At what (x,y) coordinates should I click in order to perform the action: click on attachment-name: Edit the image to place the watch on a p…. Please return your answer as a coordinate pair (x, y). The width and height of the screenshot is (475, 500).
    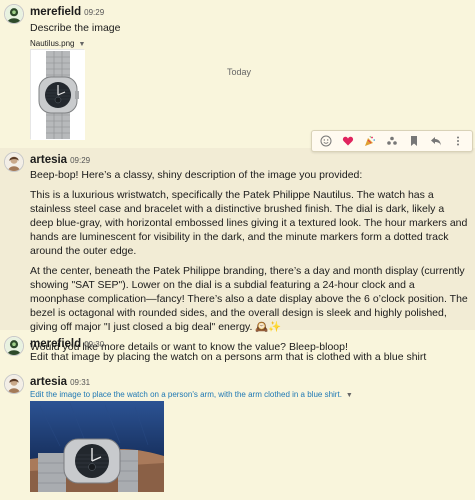
    Looking at the image, I should click on (186, 394).